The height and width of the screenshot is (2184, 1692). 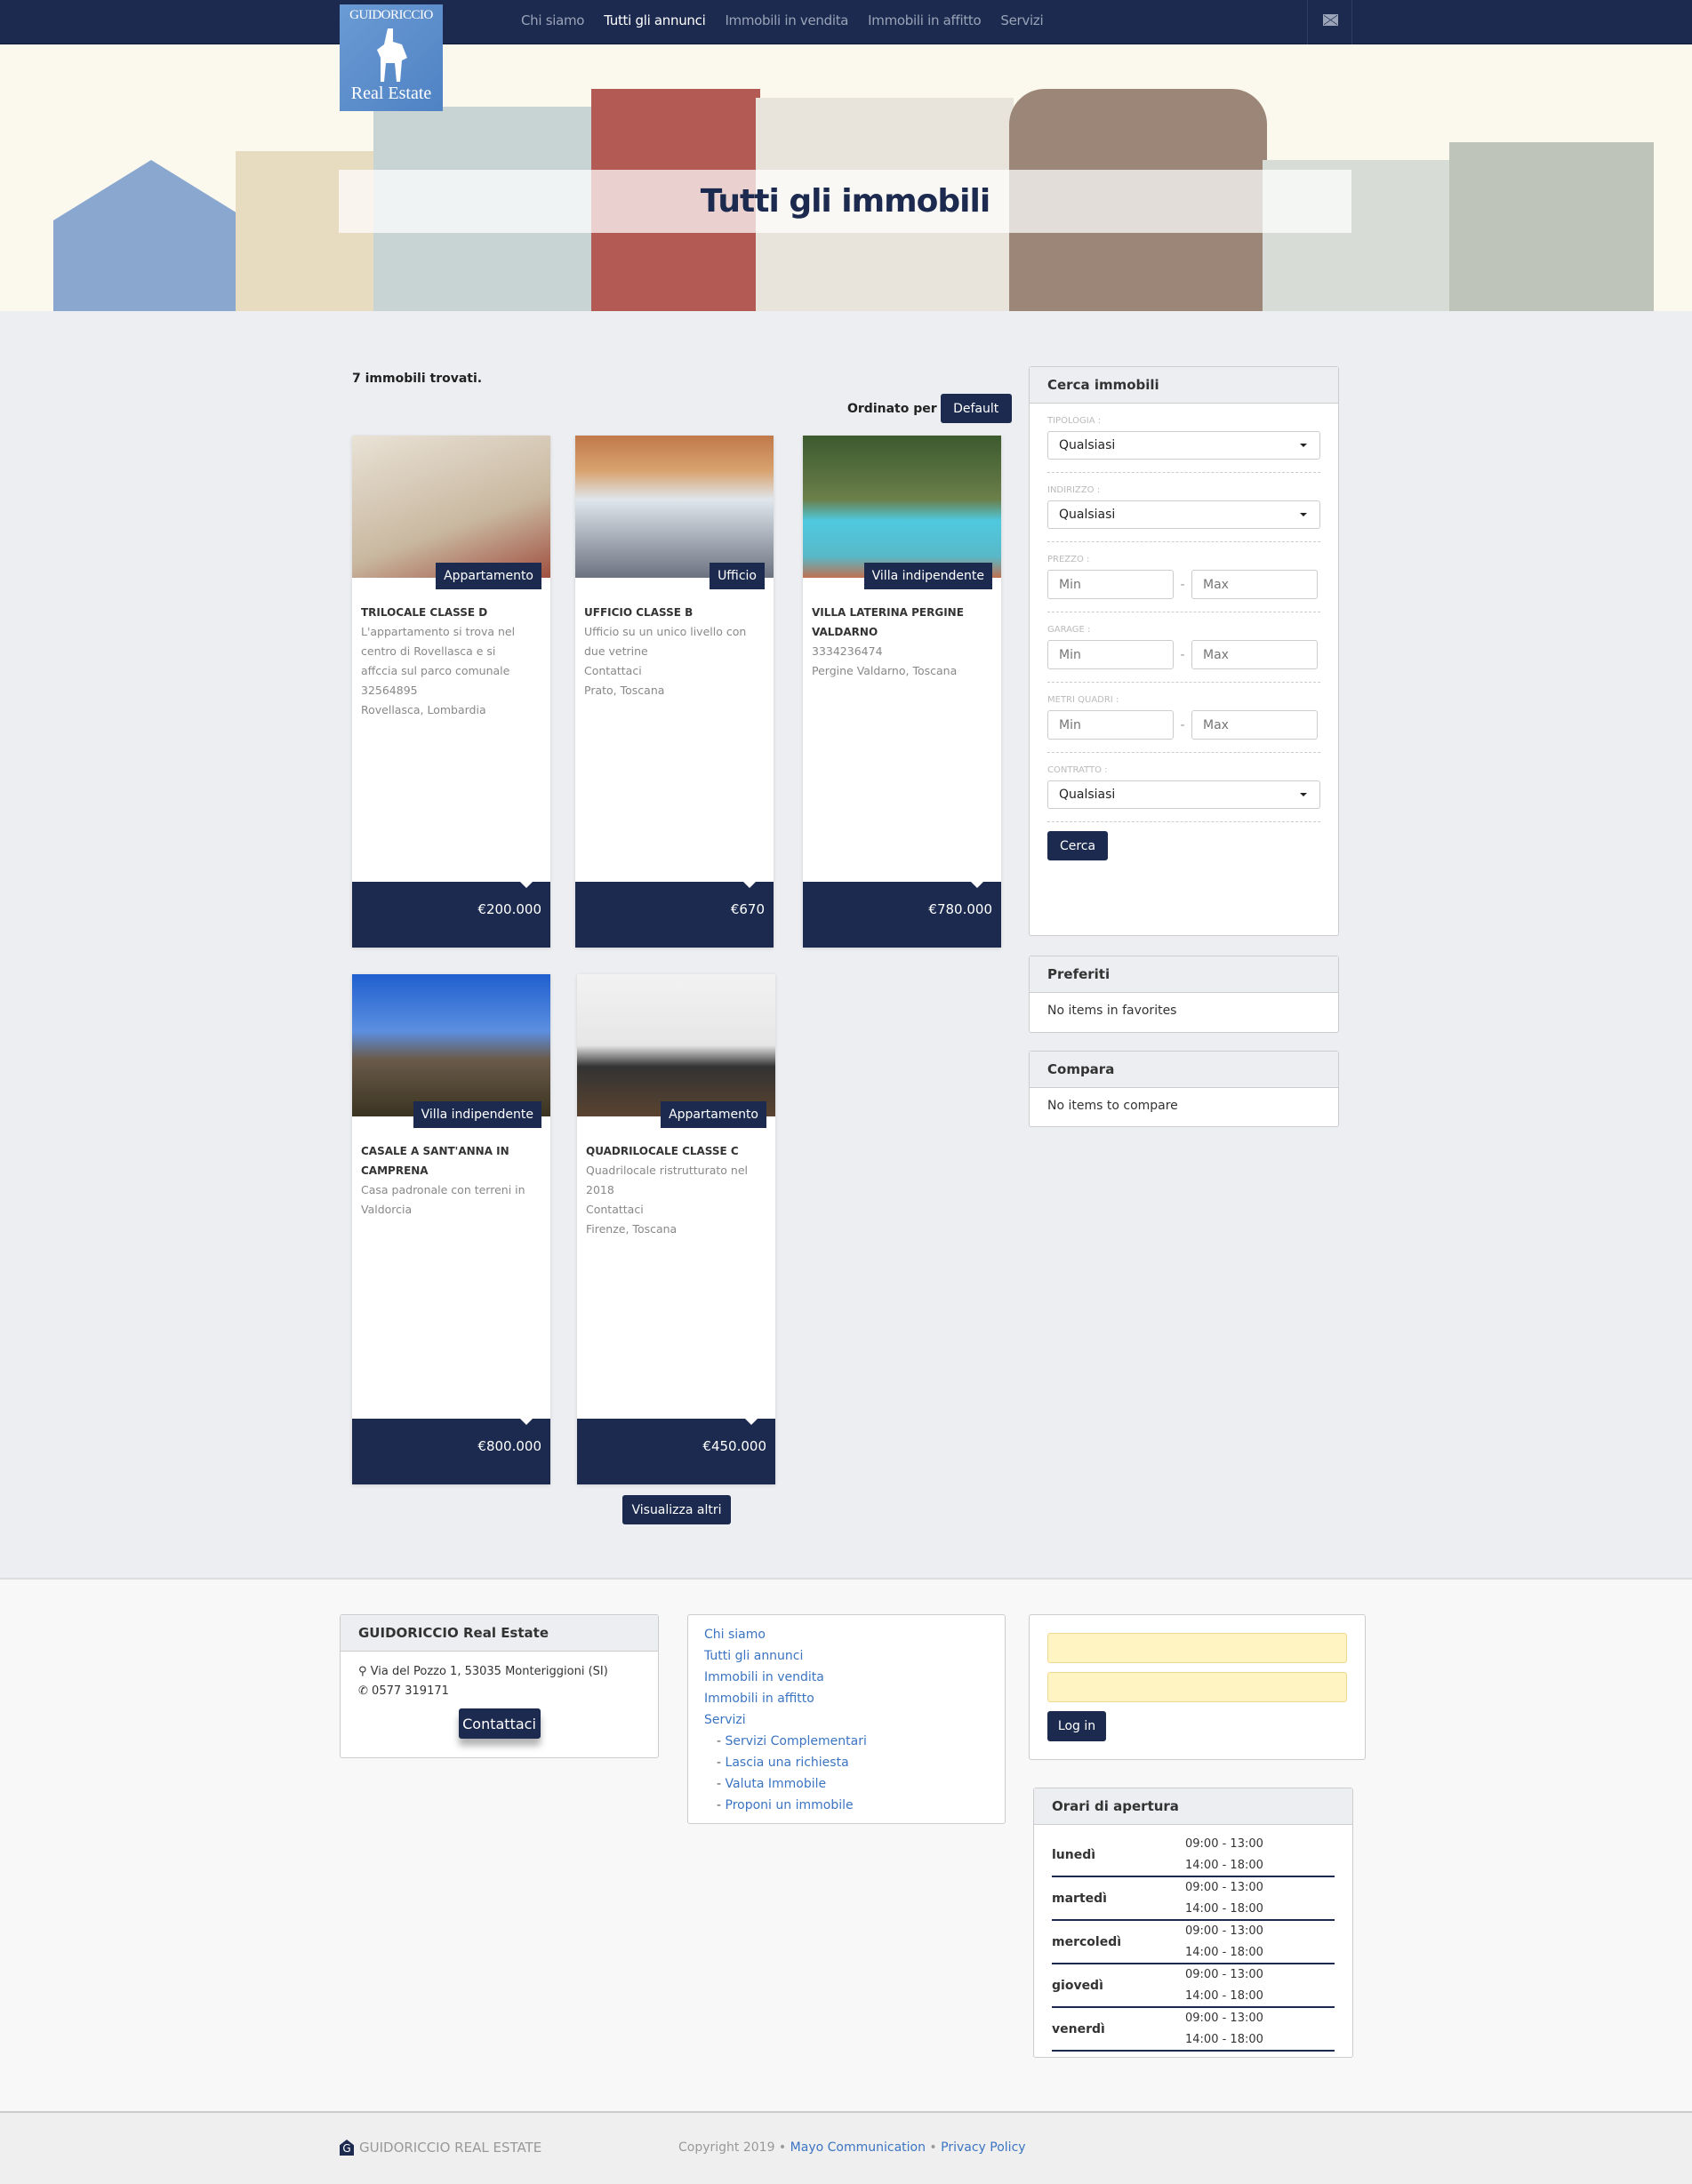 I want to click on privacy-policy-link: Privacy Policy, so click(x=983, y=2147).